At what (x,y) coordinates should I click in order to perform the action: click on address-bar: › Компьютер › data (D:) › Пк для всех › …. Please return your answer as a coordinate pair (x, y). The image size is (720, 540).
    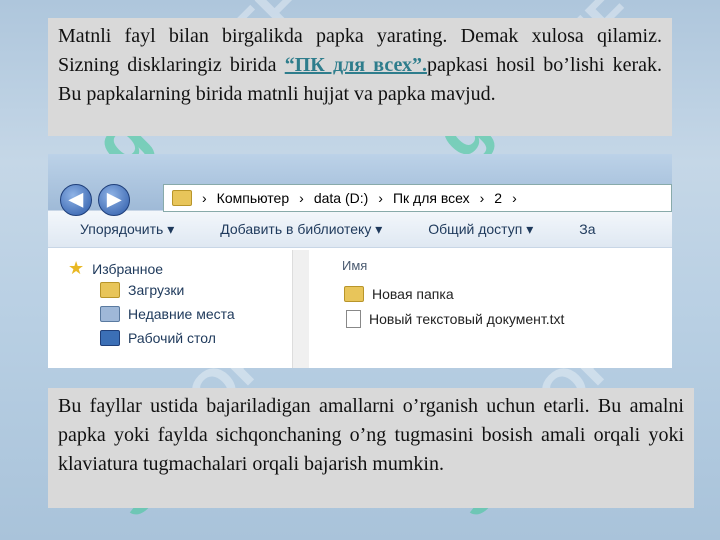
    Looking at the image, I should click on (417, 198).